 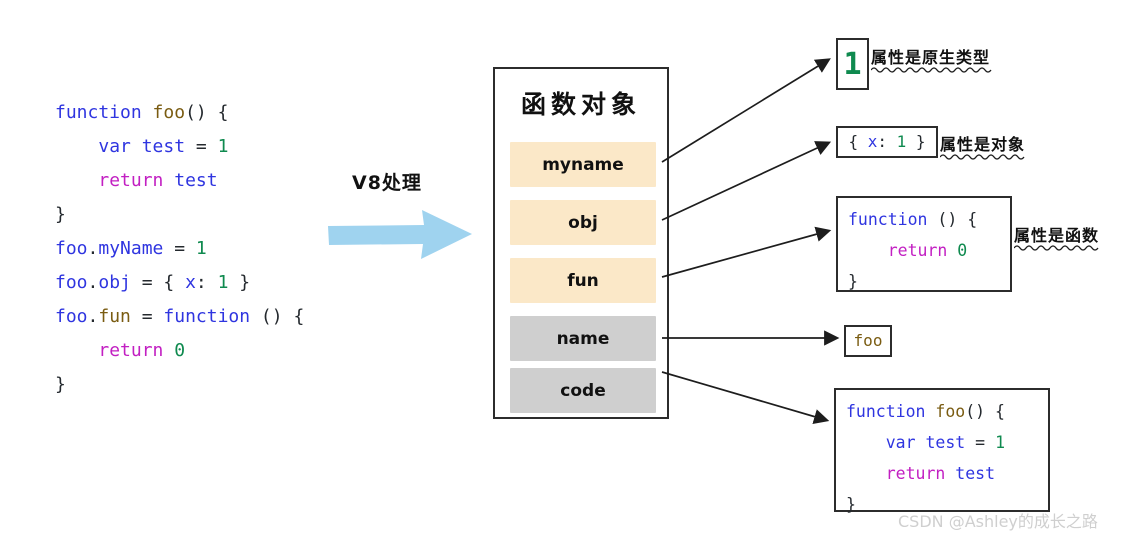 I want to click on function-object-box: 函数对象 myname obj fun name code, so click(x=581, y=243).